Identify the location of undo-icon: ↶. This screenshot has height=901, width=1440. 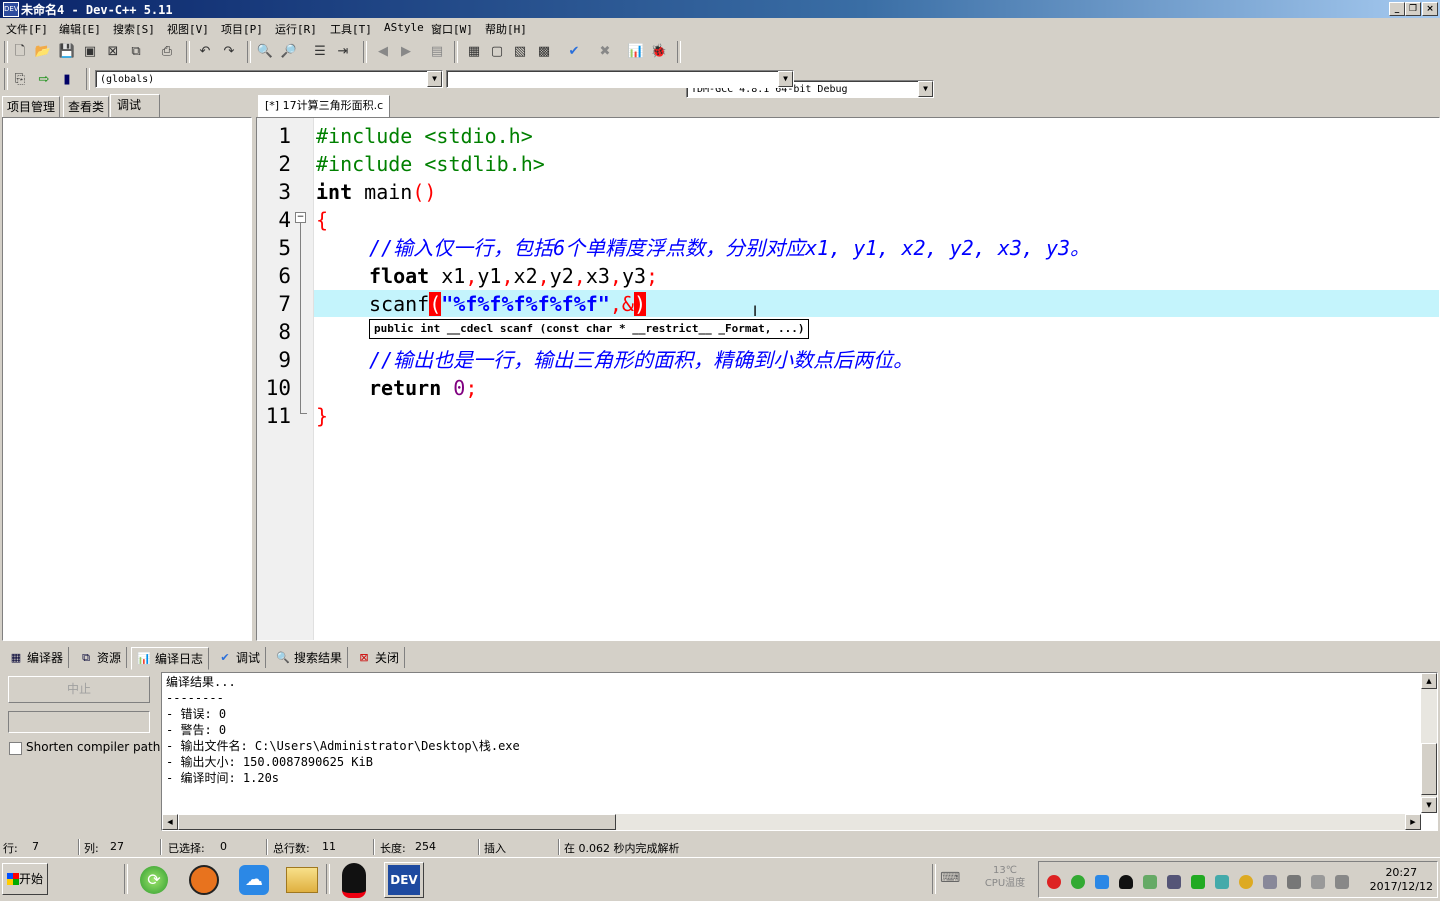
(205, 51).